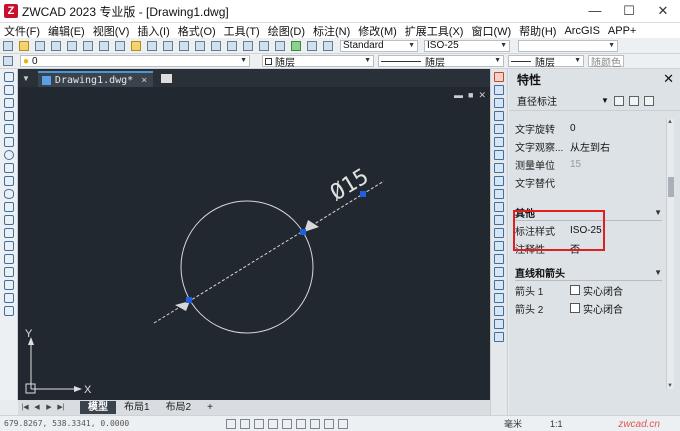  I want to click on group-icon, so click(499, 311).